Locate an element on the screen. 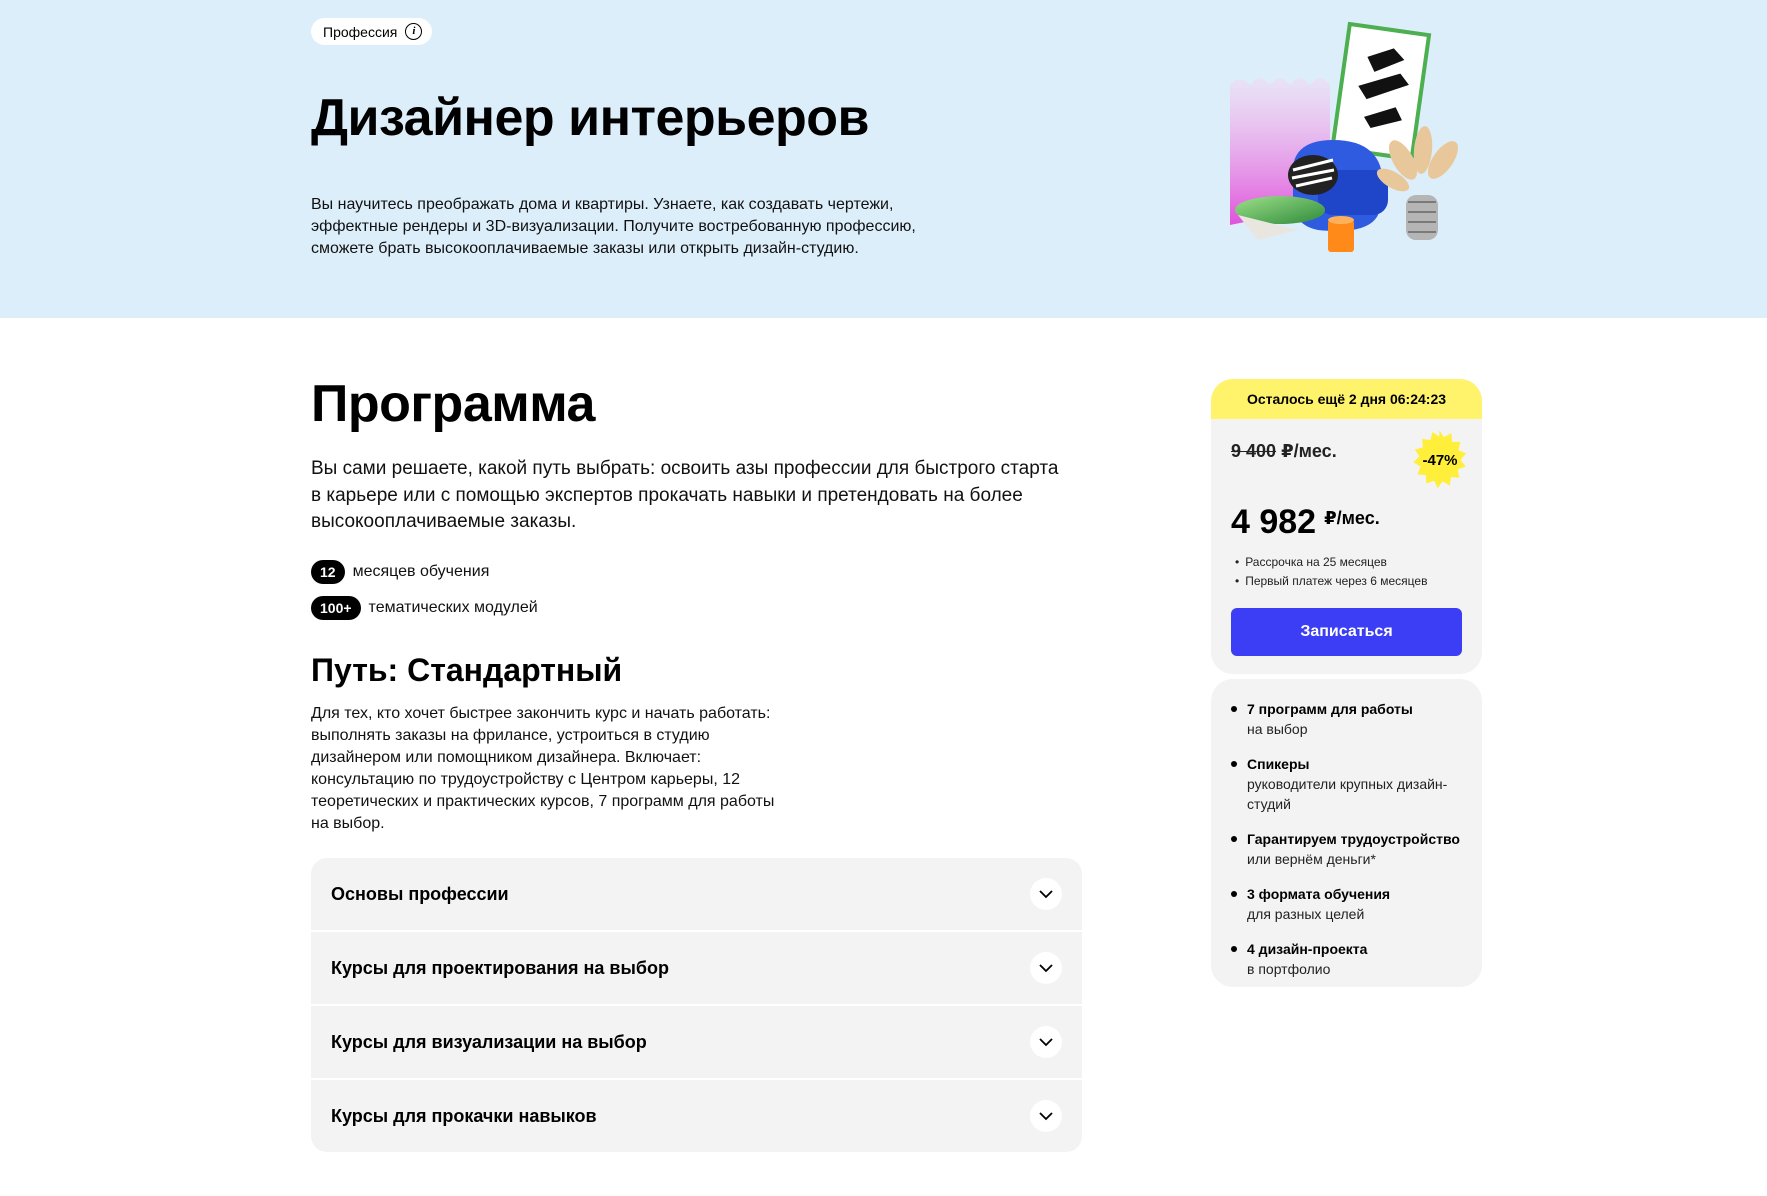 This screenshot has width=1767, height=1196. feature-title: Спикеры is located at coordinates (1278, 764).